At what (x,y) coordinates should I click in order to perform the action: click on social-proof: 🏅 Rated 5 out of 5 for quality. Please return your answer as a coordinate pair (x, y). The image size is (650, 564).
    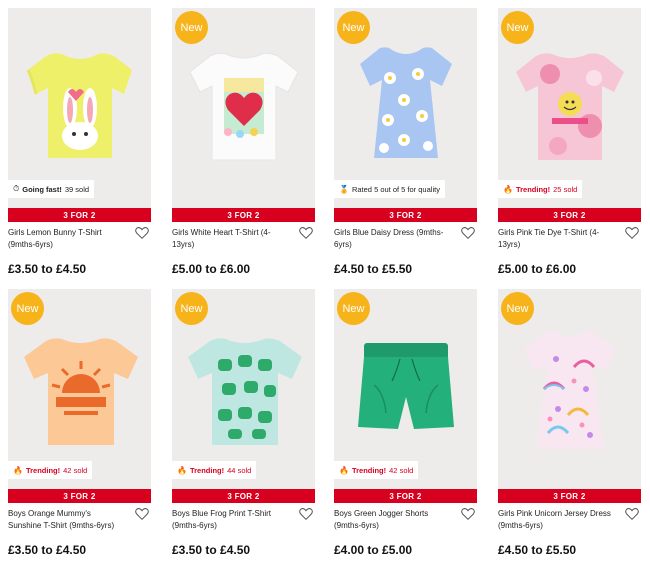
    Looking at the image, I should click on (389, 189).